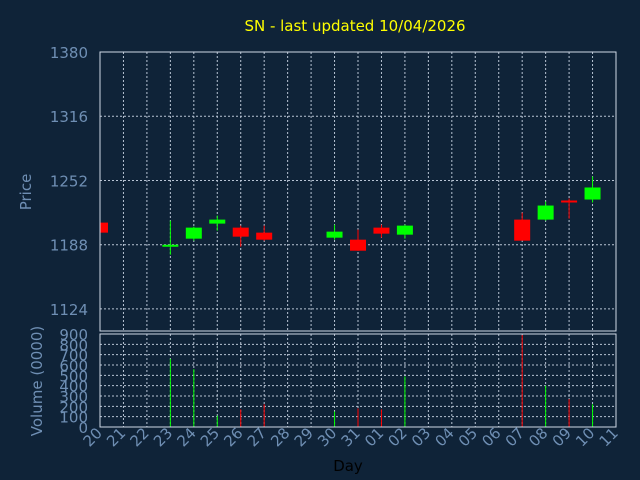 This screenshot has height=480, width=640. Describe the element at coordinates (280, 437) in the screenshot. I see `x-tick-label: 28` at that location.